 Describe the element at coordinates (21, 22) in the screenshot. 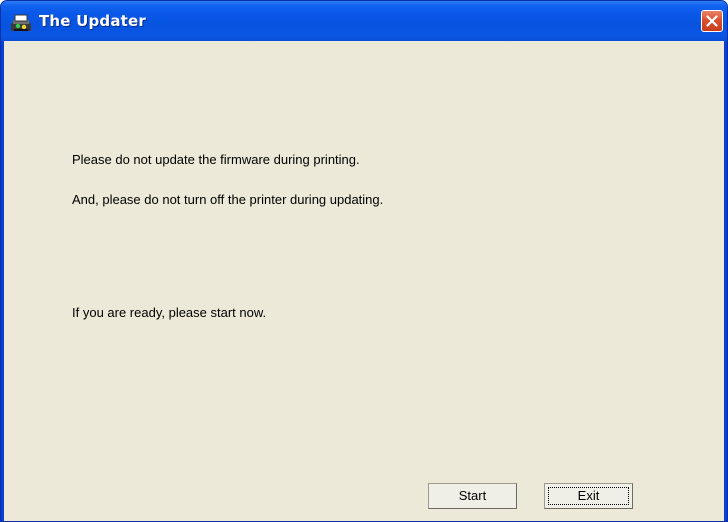

I see `app-icon` at that location.